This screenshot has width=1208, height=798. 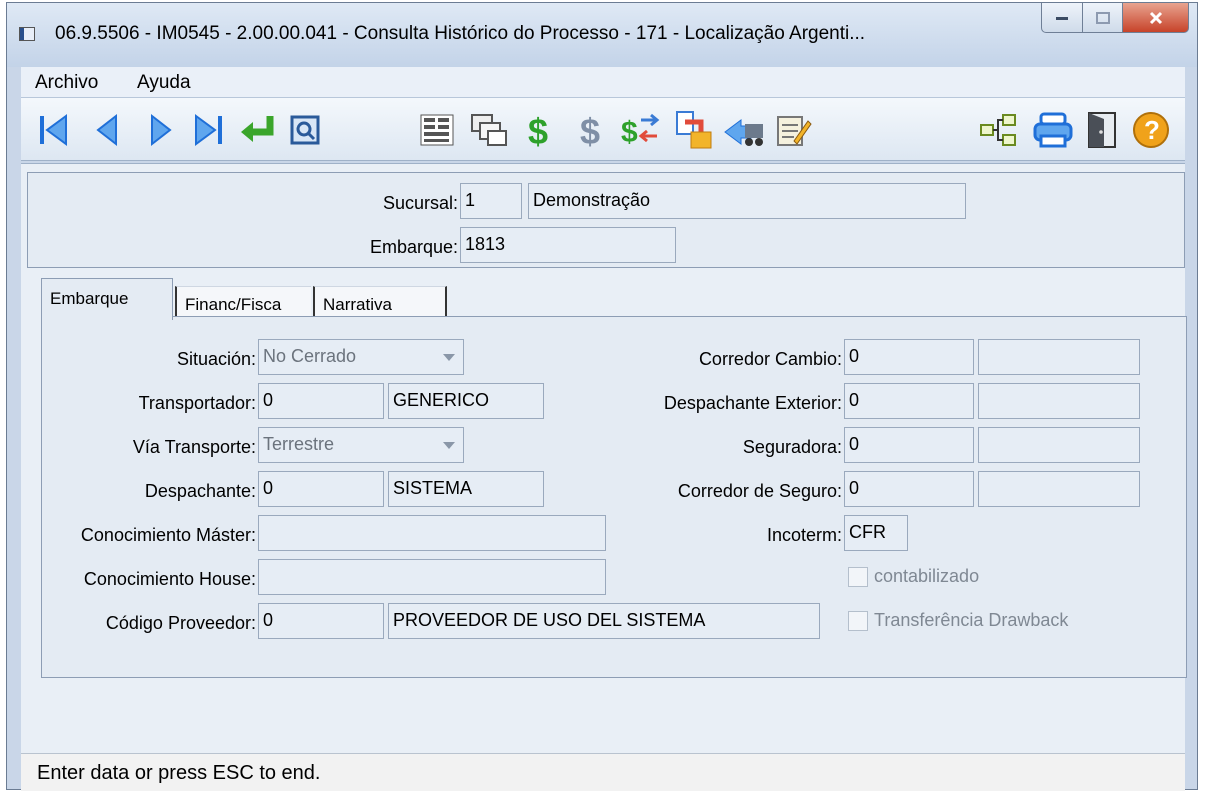 I want to click on window-controls, so click(x=1115, y=23).